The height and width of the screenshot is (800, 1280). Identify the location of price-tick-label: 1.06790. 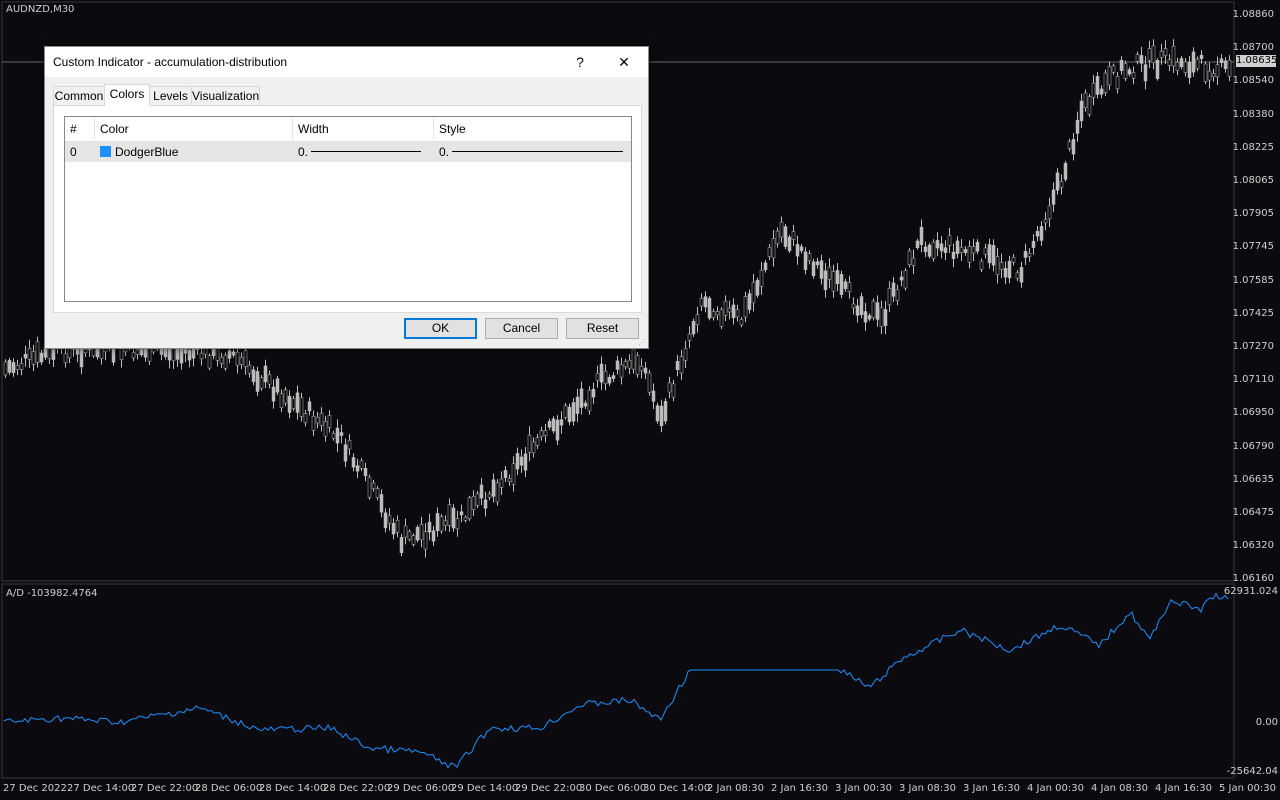
(1253, 446).